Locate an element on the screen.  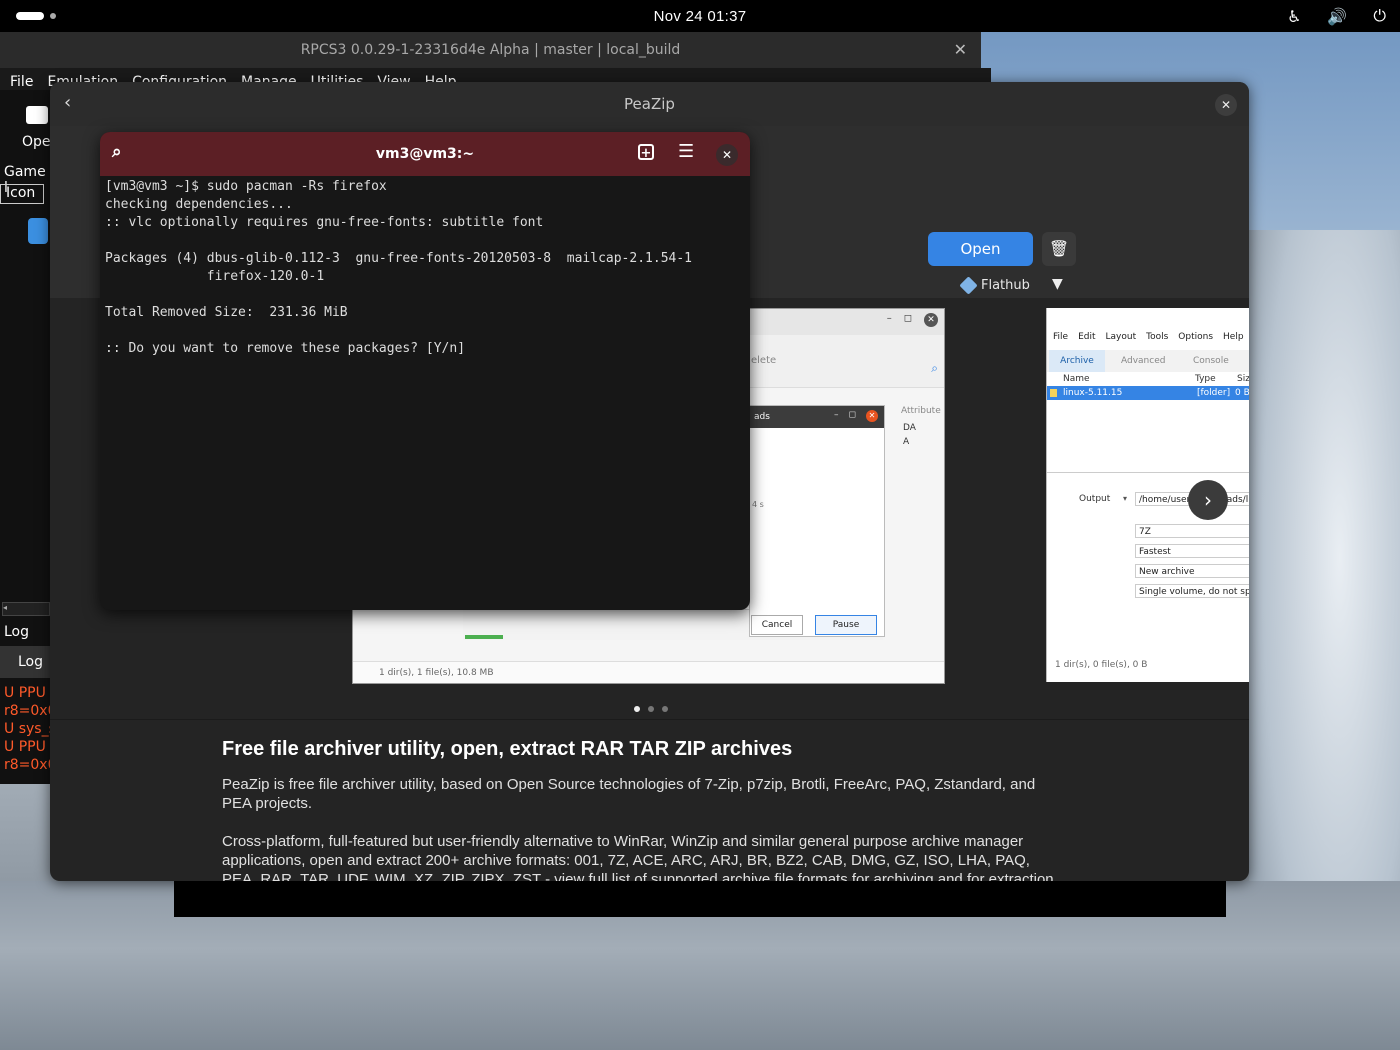
tab-advanced: Advanced is located at coordinates (1143, 361).